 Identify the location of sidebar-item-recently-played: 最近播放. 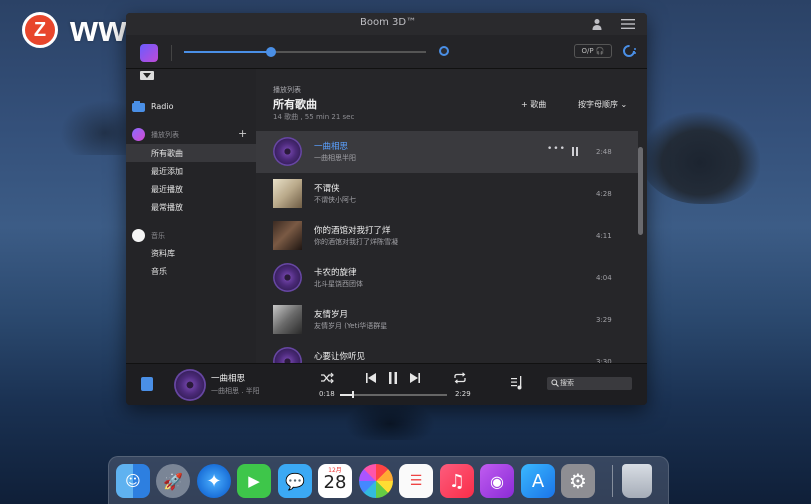
(191, 189).